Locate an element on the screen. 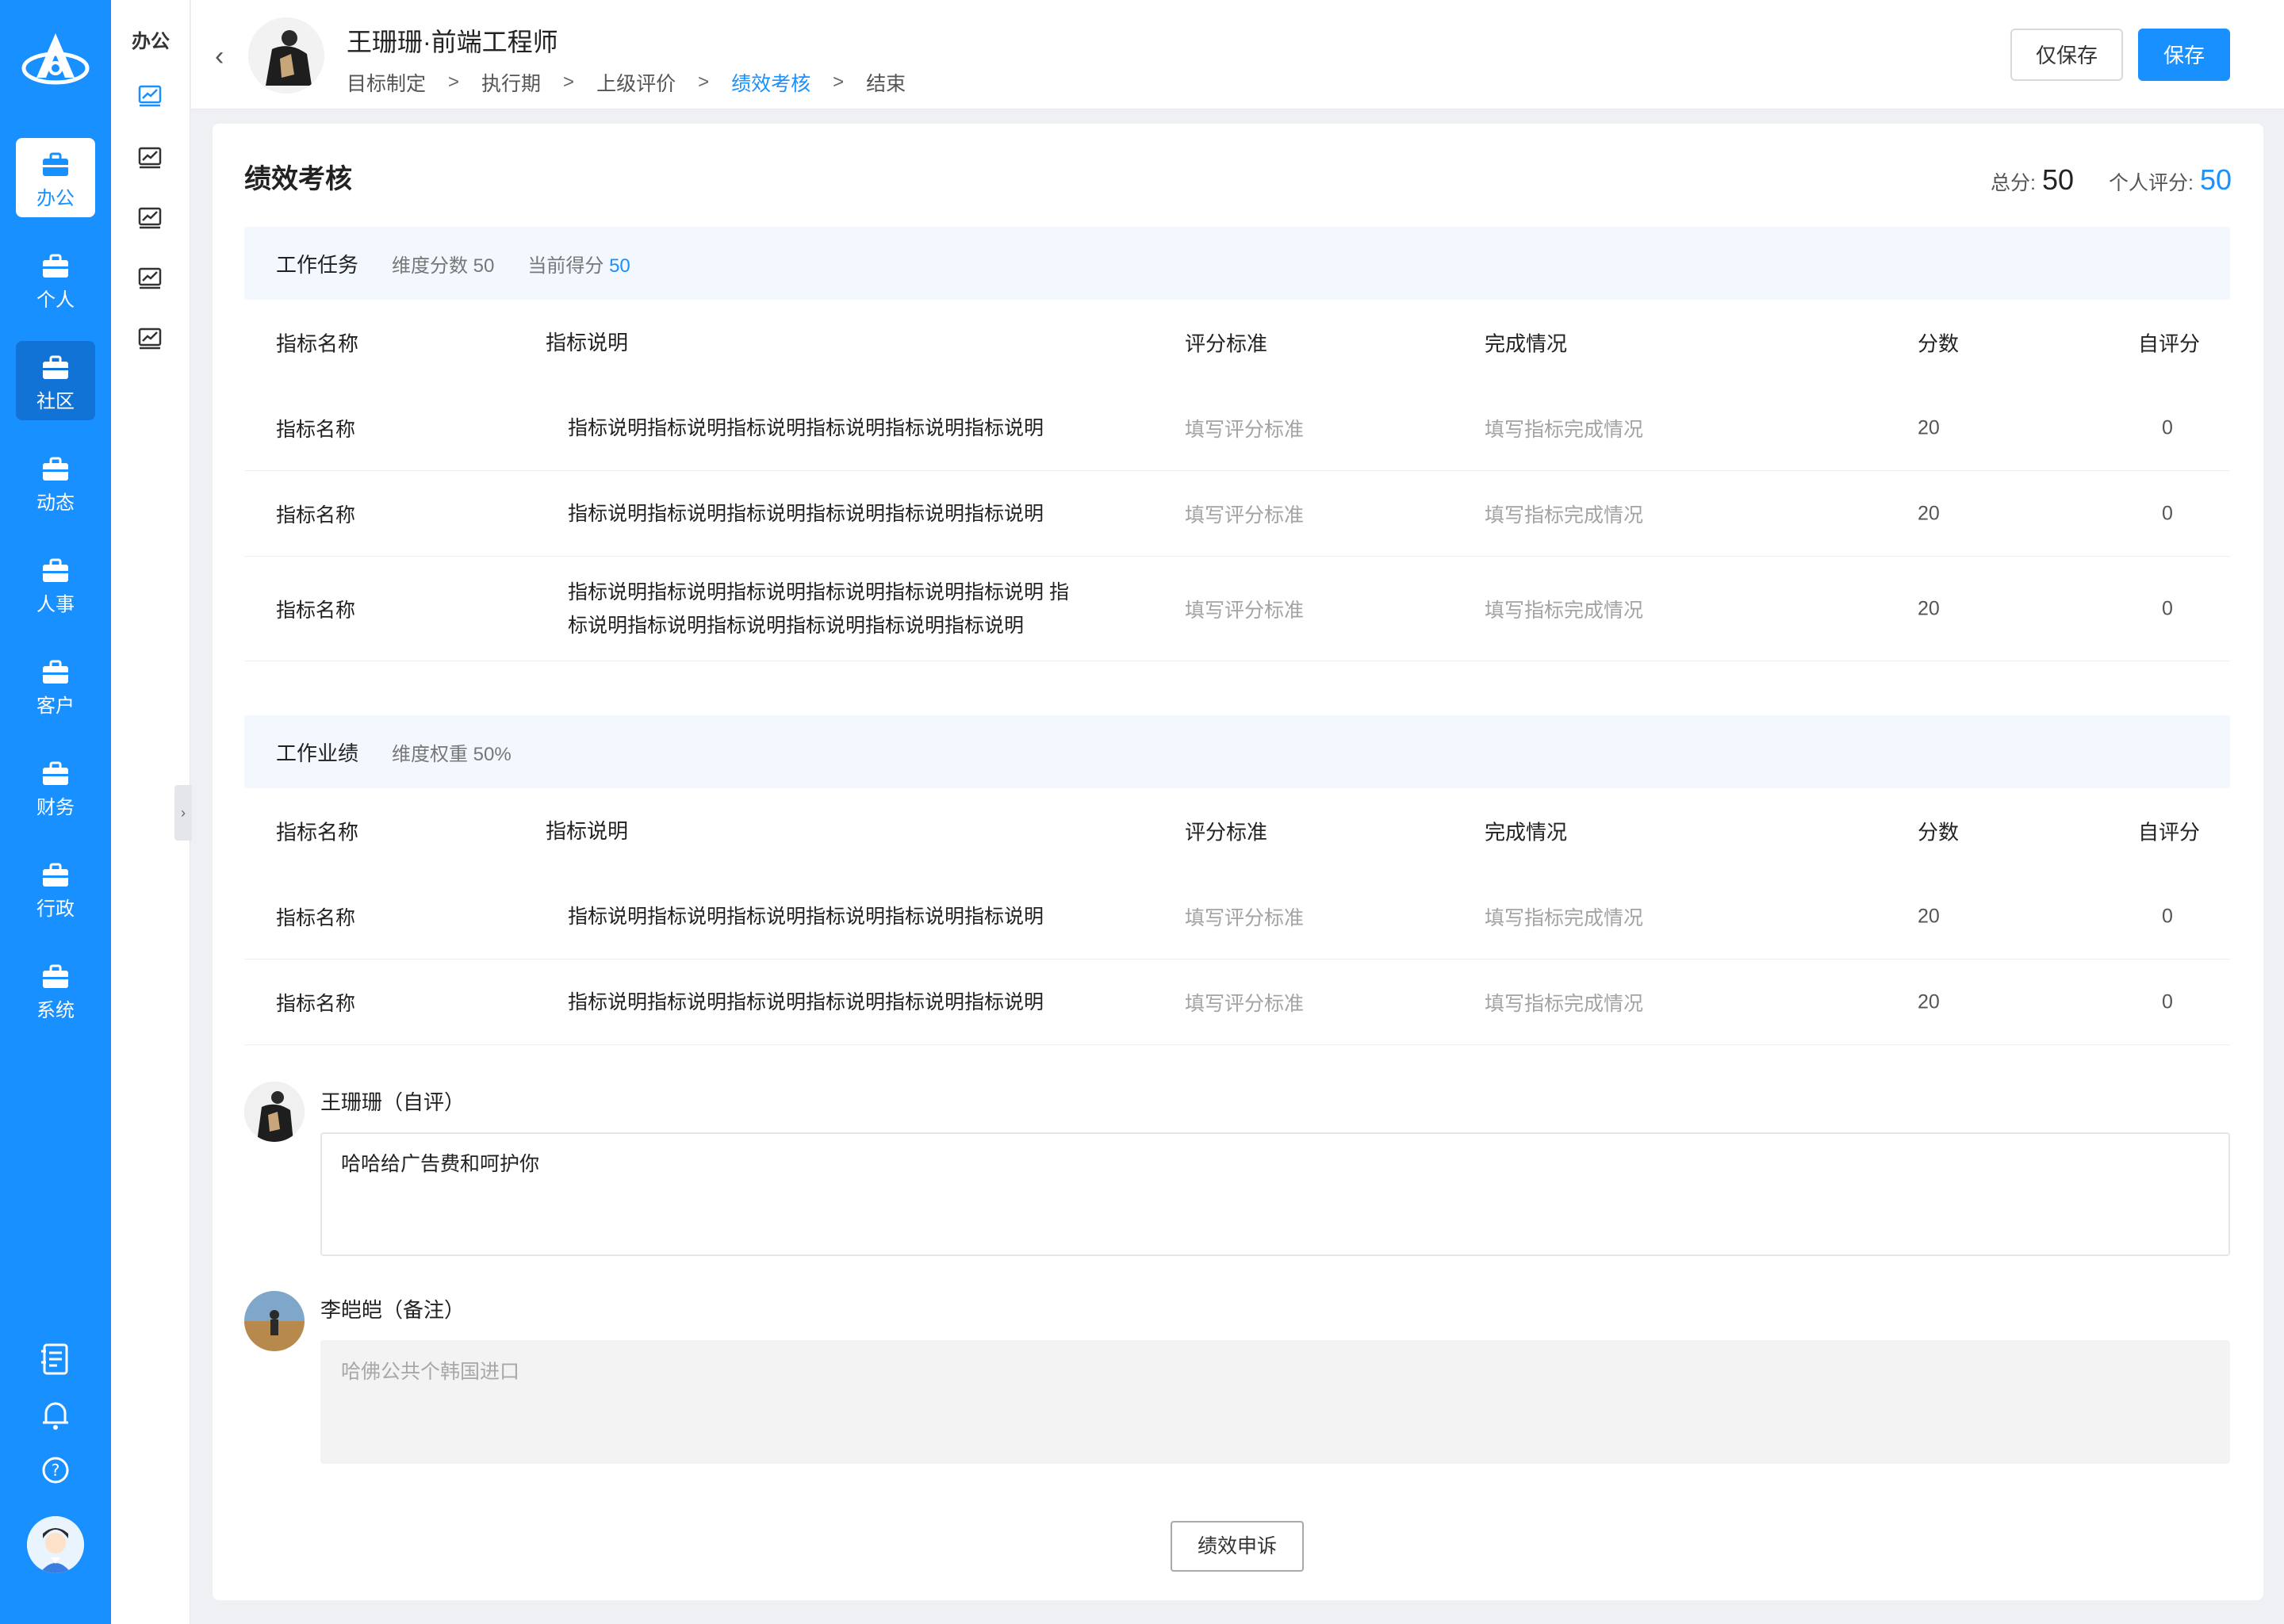 Image resolution: width=2284 pixels, height=1624 pixels. save-button: 保存 is located at coordinates (2184, 55).